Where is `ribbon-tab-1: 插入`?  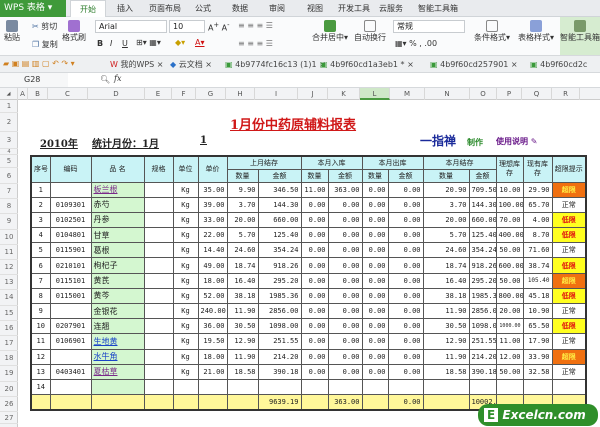
ribbon-tab-1: 插入 is located at coordinates (125, 8).